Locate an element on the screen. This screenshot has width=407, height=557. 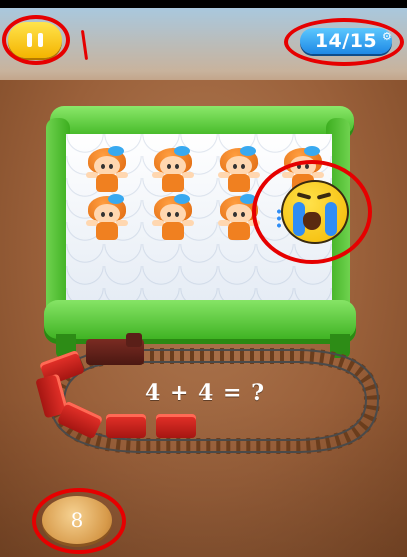
annotation-circle-answer is located at coordinates (79, 521).